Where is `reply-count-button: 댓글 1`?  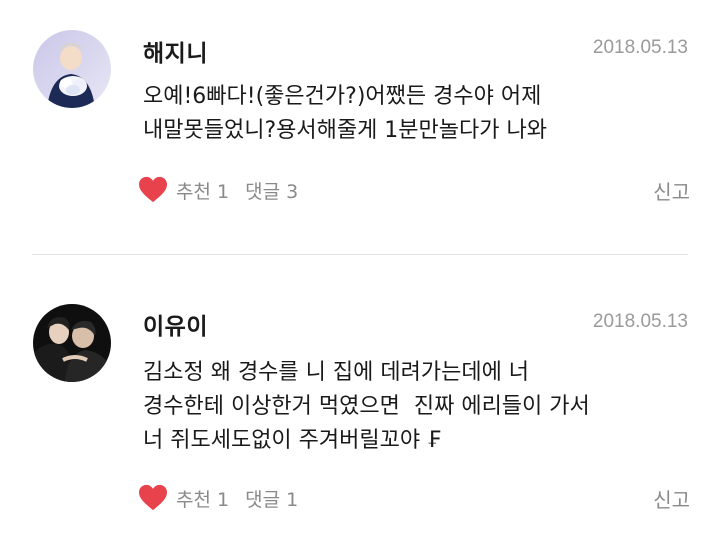 reply-count-button: 댓글 1 is located at coordinates (271, 498).